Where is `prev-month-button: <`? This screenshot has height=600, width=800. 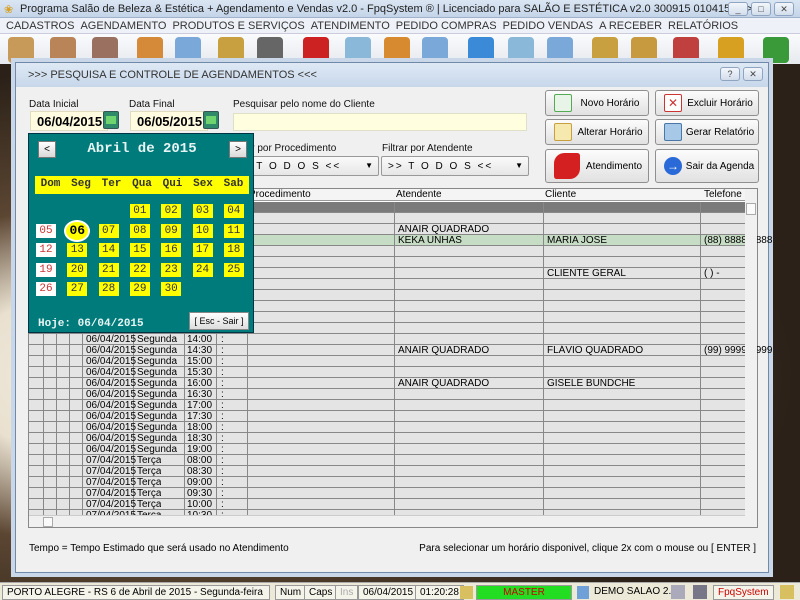 prev-month-button: < is located at coordinates (47, 149).